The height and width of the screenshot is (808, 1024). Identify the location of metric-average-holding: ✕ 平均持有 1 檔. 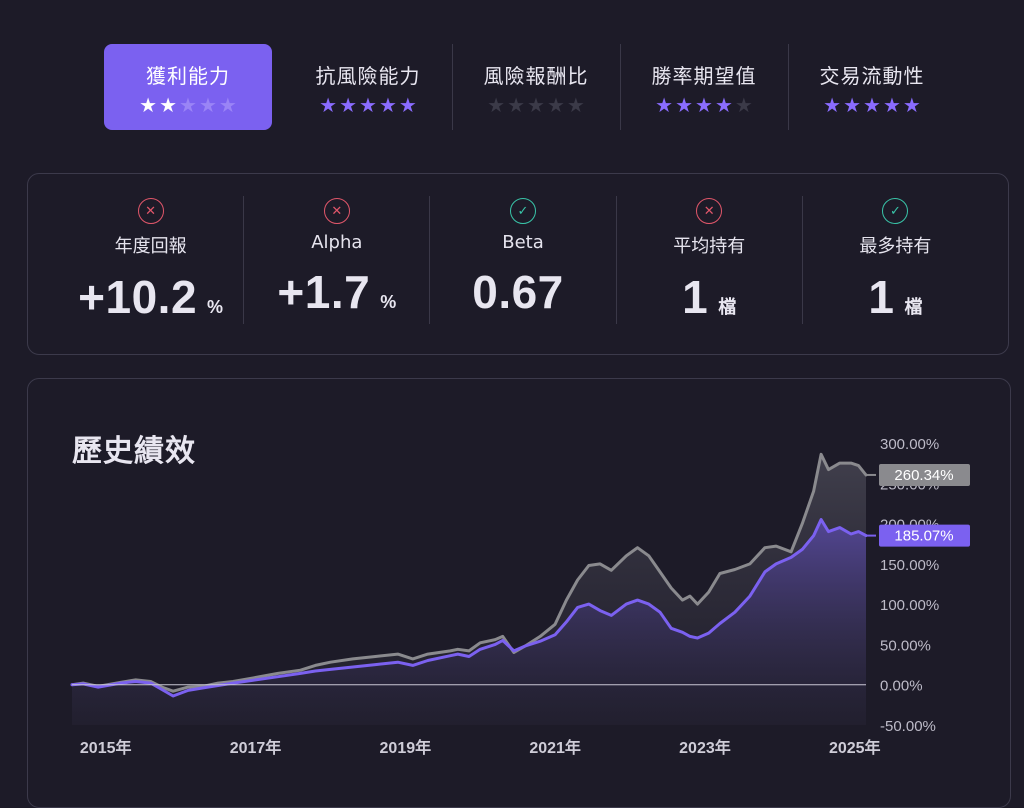
(708, 260).